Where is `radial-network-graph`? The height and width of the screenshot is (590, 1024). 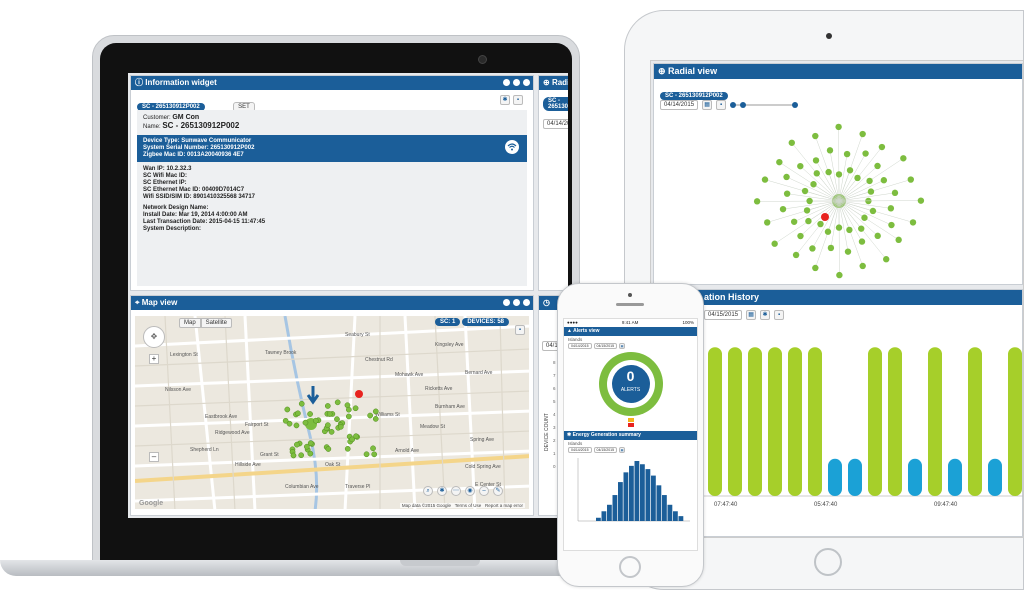 radial-network-graph is located at coordinates (839, 196).